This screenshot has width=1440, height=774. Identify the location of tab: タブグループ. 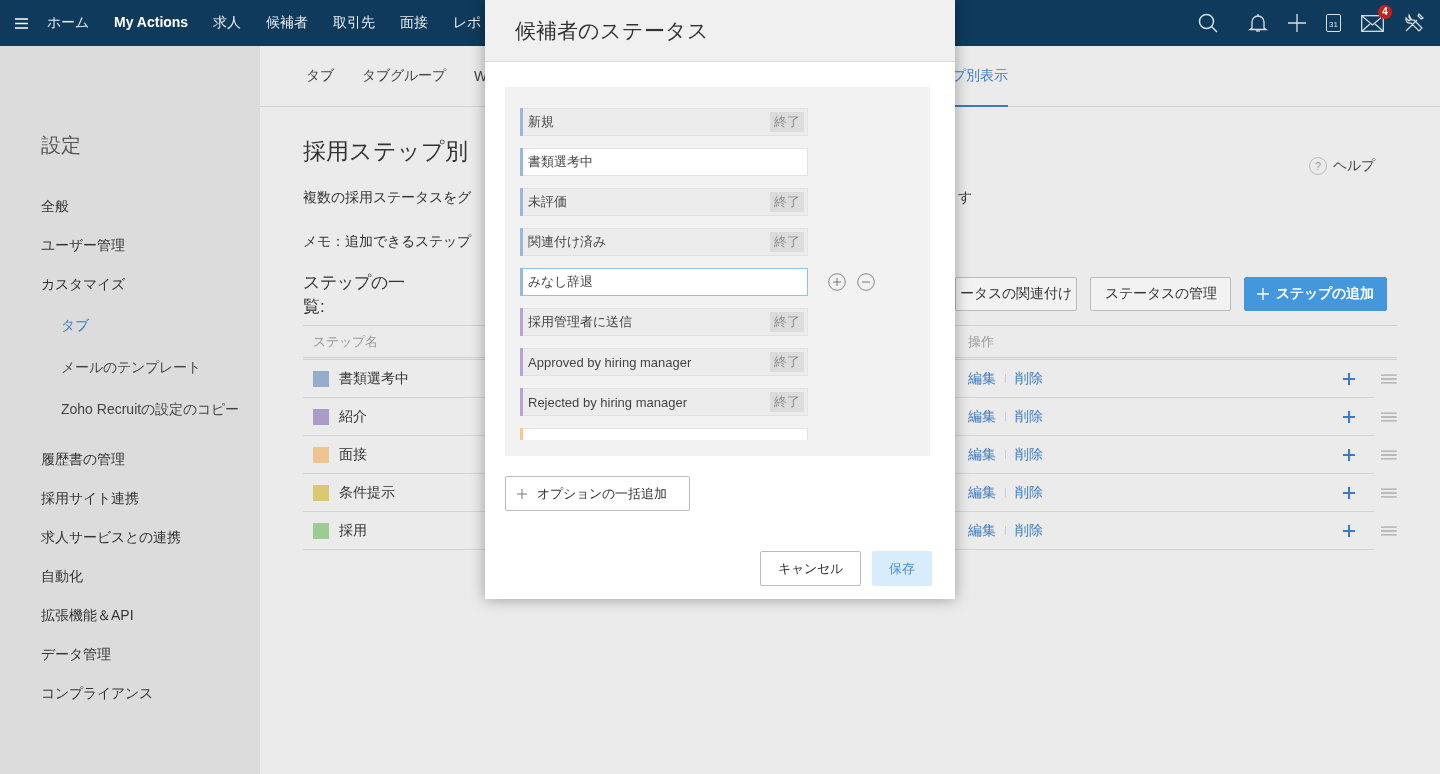
(404, 76).